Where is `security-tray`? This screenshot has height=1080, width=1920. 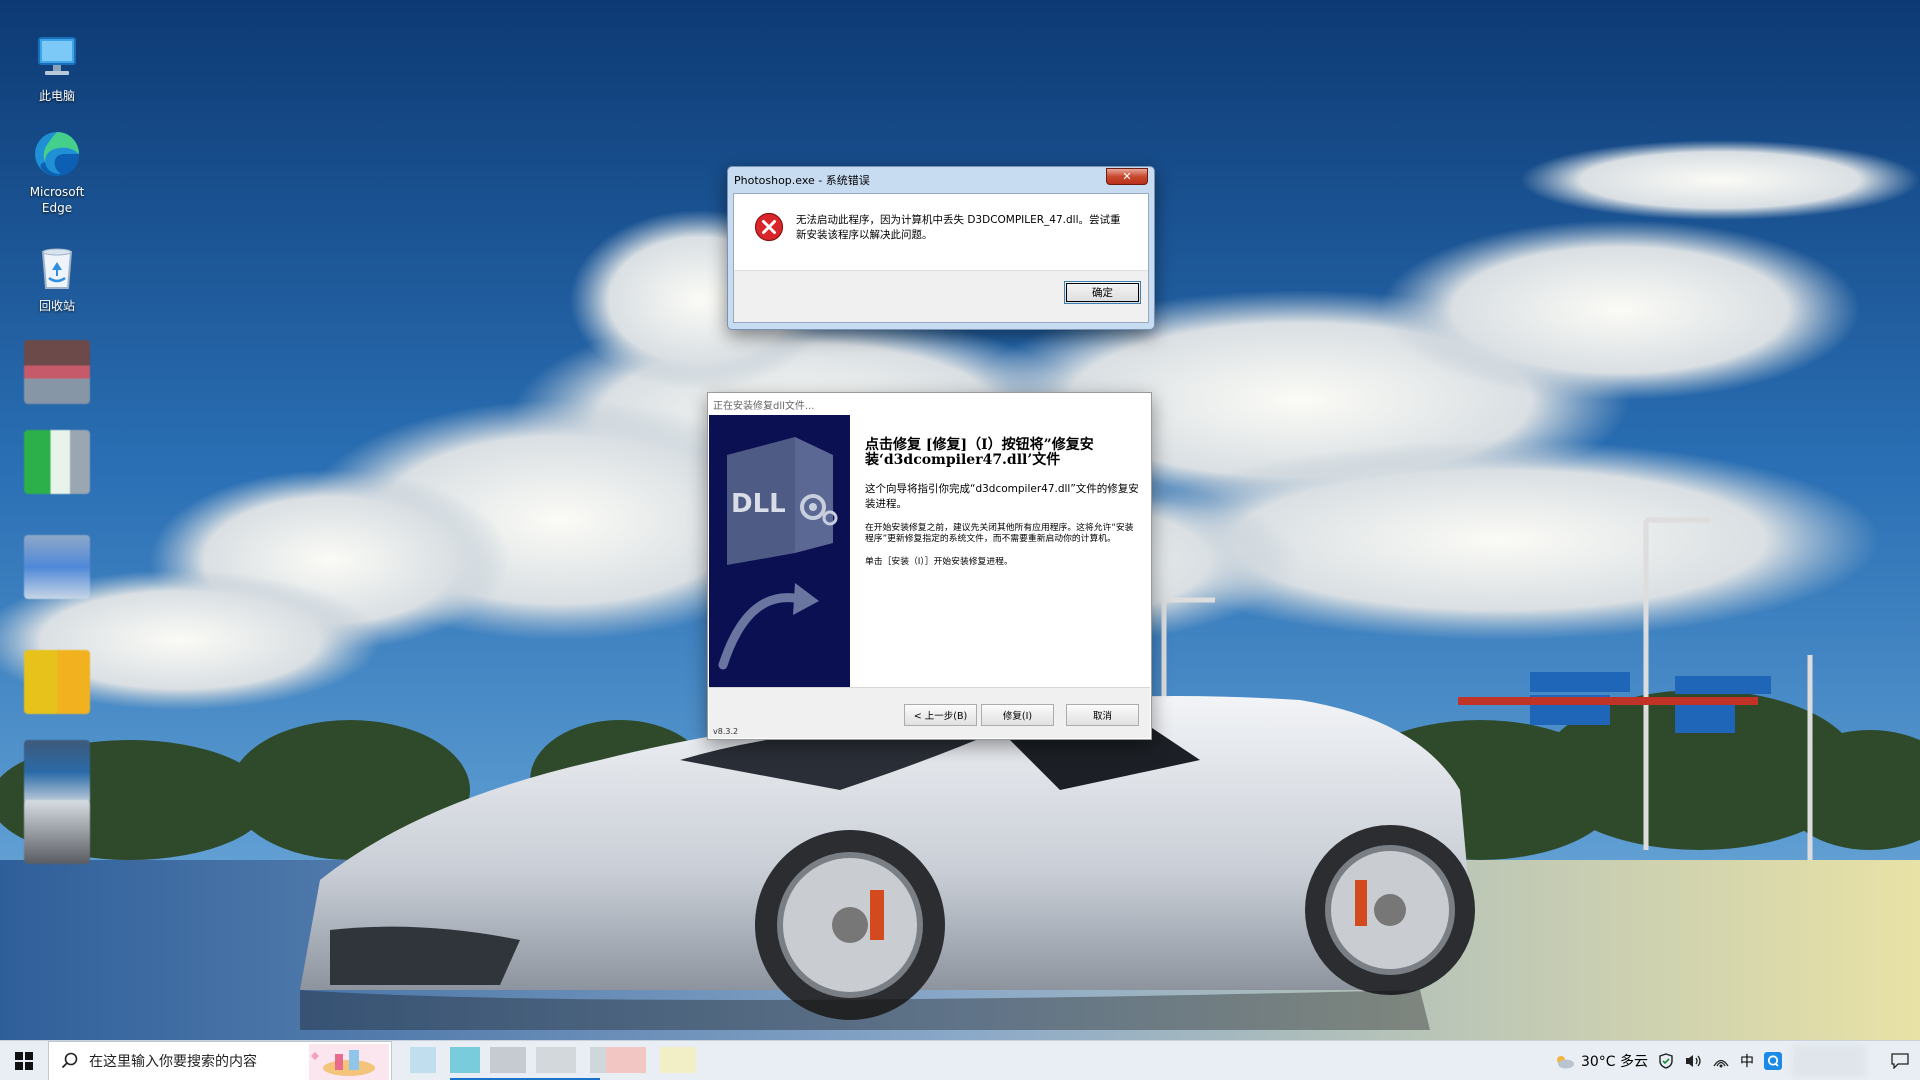 security-tray is located at coordinates (1666, 1061).